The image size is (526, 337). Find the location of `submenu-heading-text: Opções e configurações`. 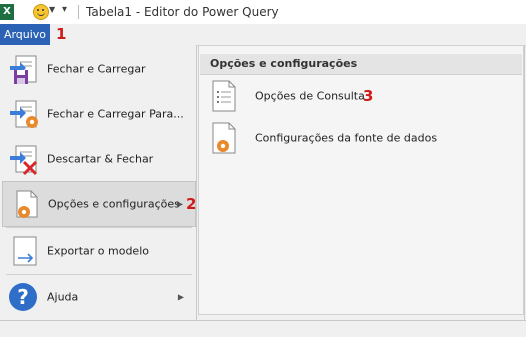

submenu-heading-text: Opções e configurações is located at coordinates (284, 63).